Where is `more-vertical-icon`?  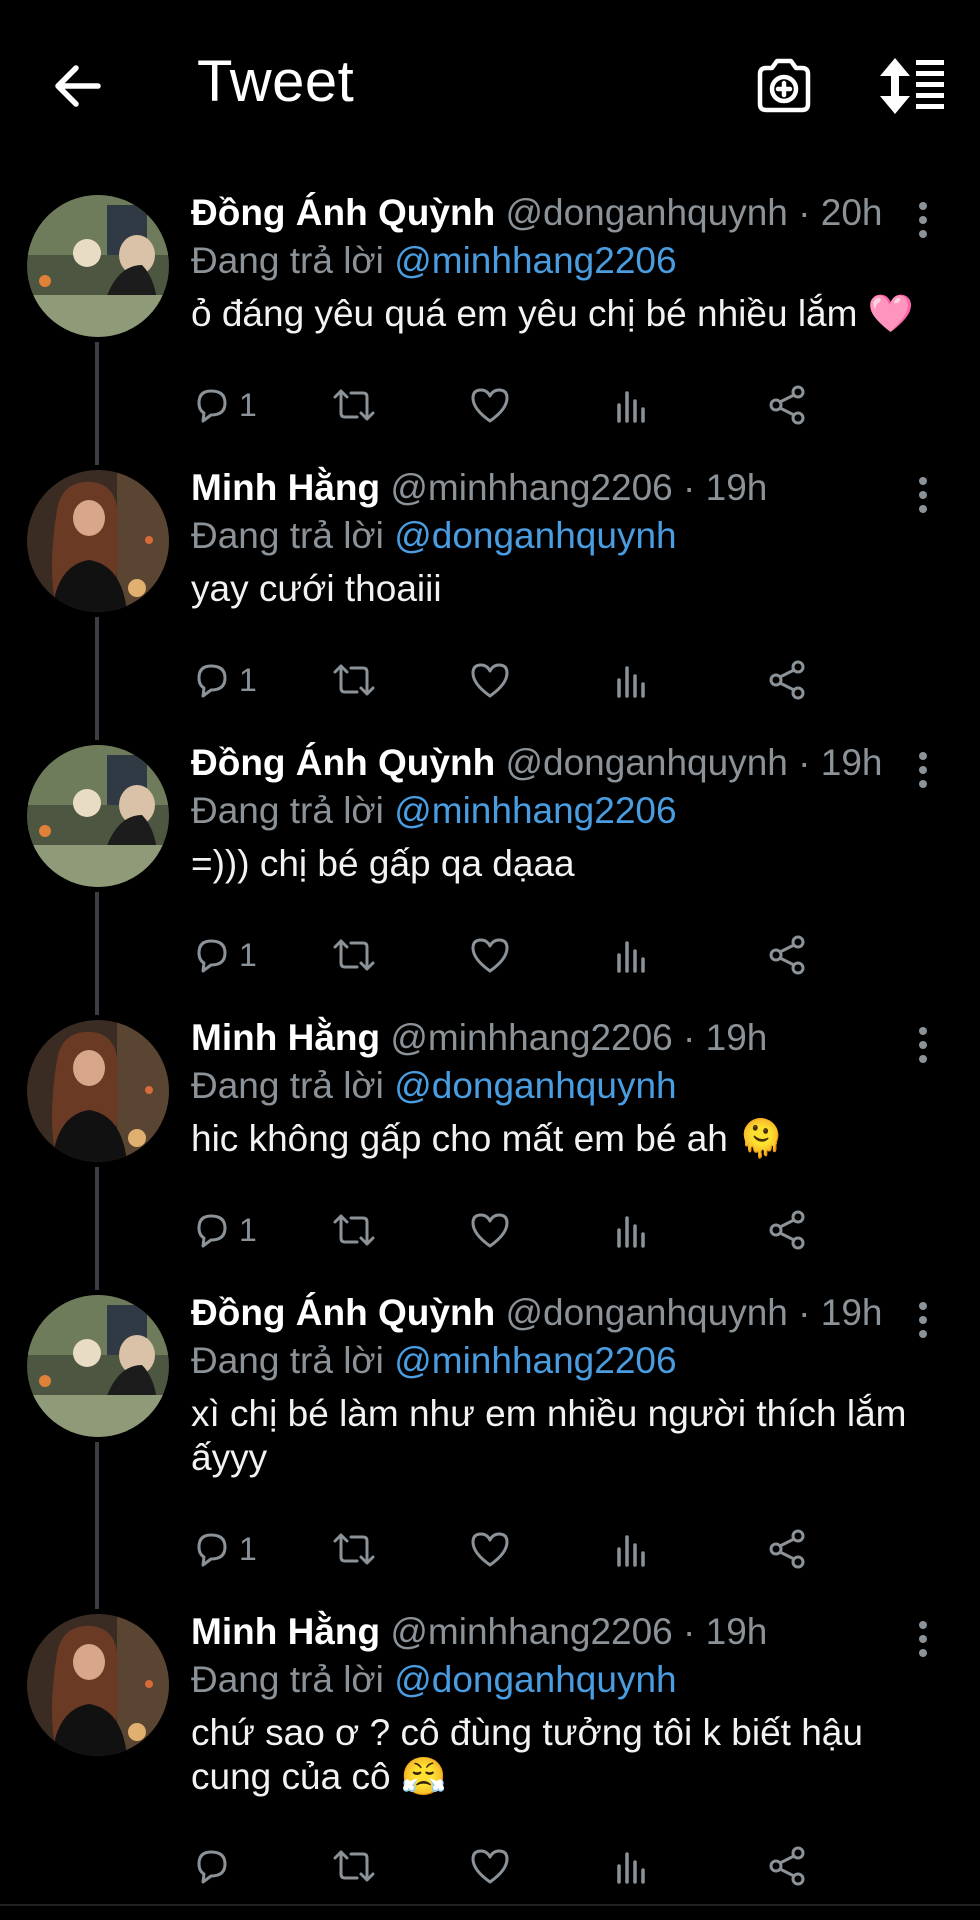 more-vertical-icon is located at coordinates (923, 1045).